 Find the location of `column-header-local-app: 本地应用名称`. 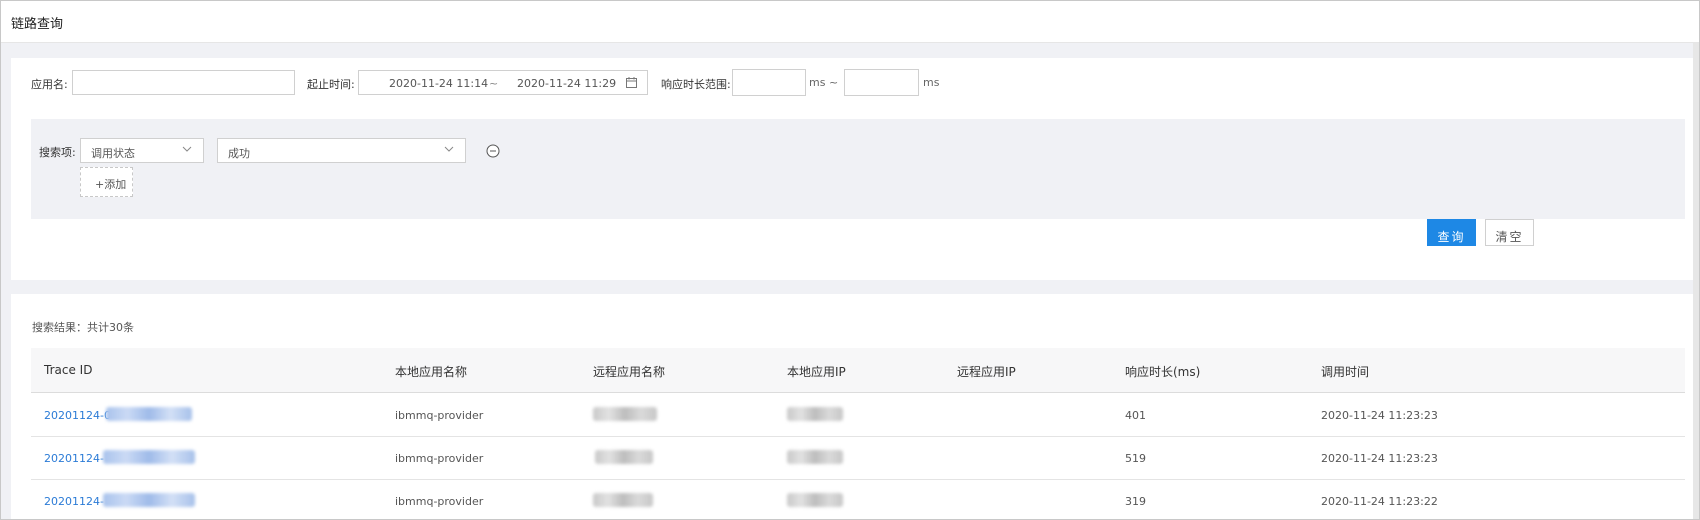

column-header-local-app: 本地应用名称 is located at coordinates (431, 372).